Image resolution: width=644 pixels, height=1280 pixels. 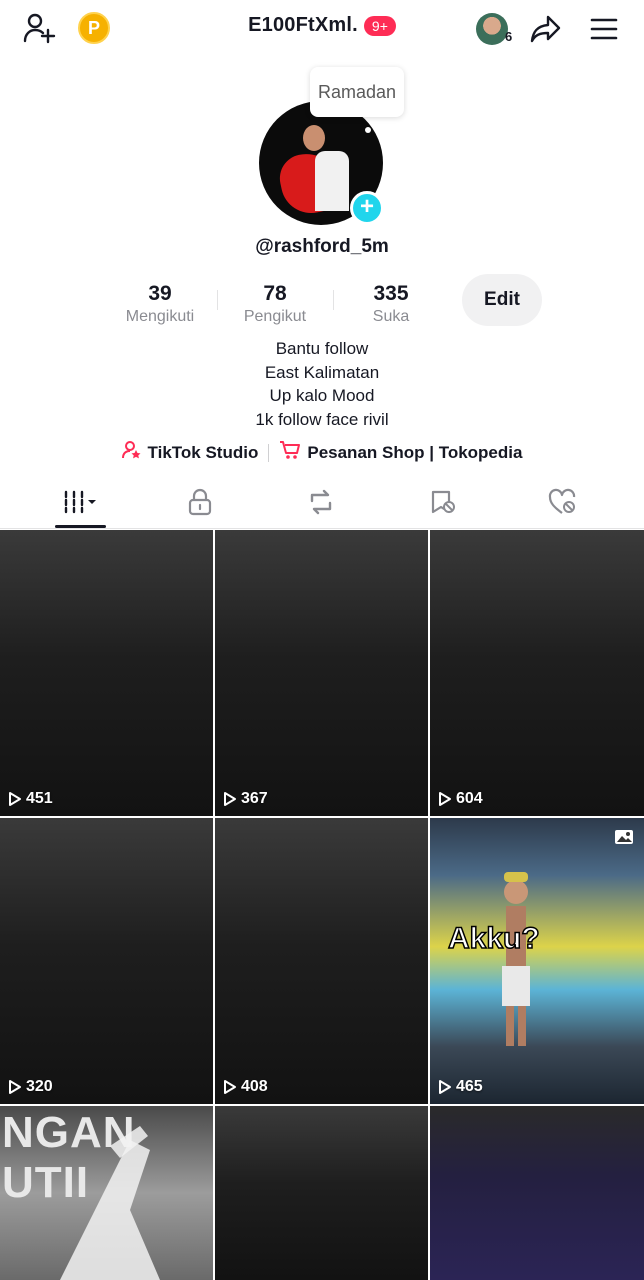 I want to click on studio-icon, so click(x=131, y=452).